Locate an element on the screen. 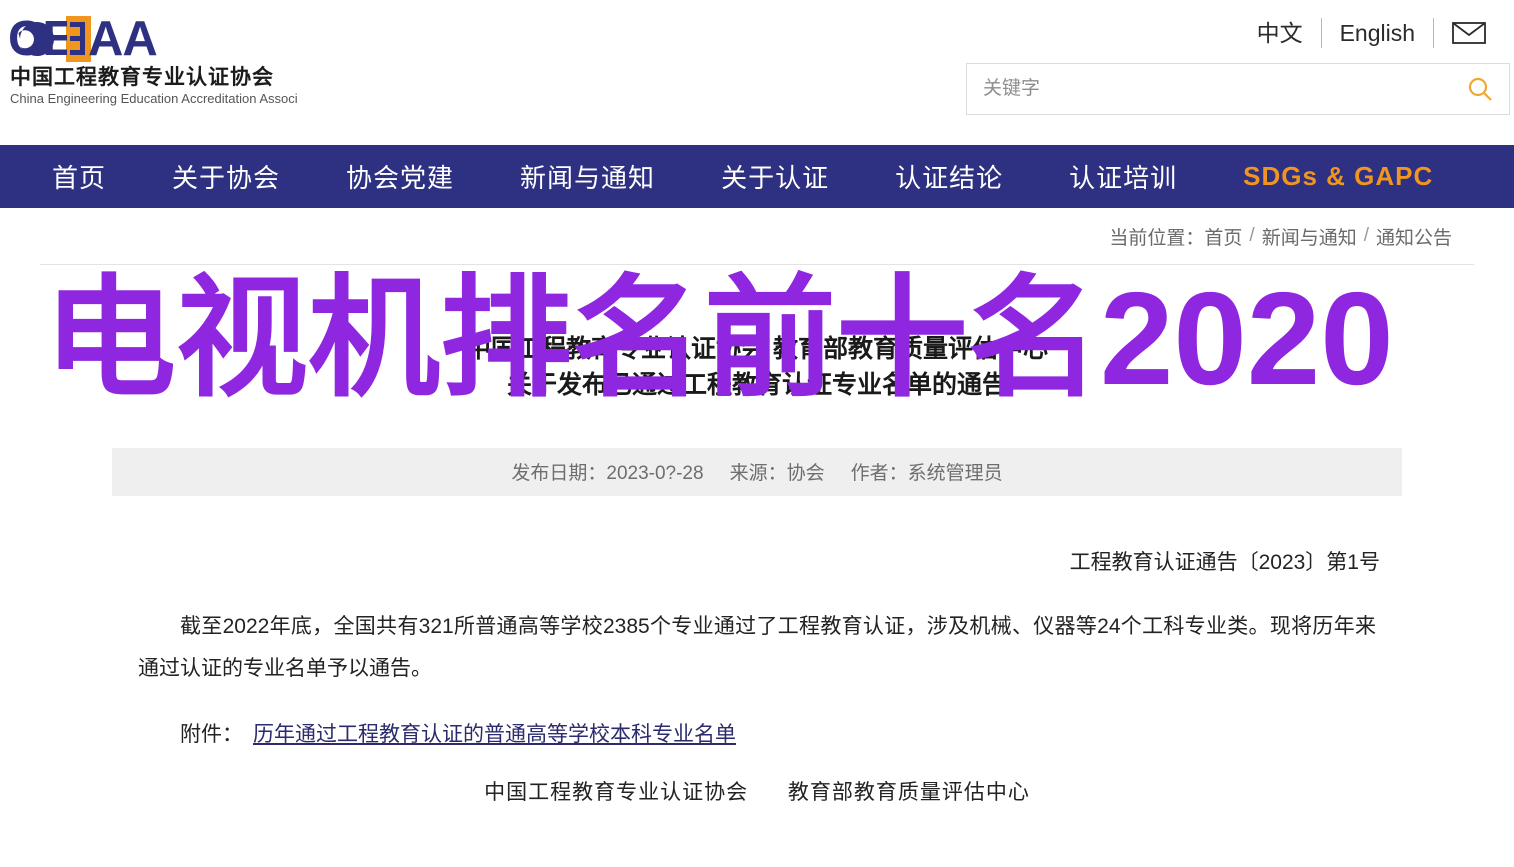 The height and width of the screenshot is (867, 1514). nav-sdgs-gapc: SDGs & GAPC is located at coordinates (1338, 176).